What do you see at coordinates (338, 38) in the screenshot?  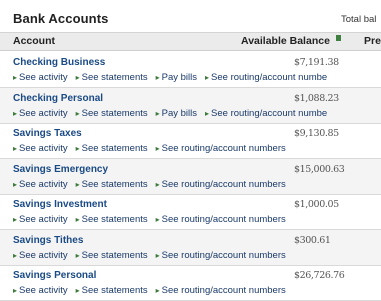 I see `sort-icon` at bounding box center [338, 38].